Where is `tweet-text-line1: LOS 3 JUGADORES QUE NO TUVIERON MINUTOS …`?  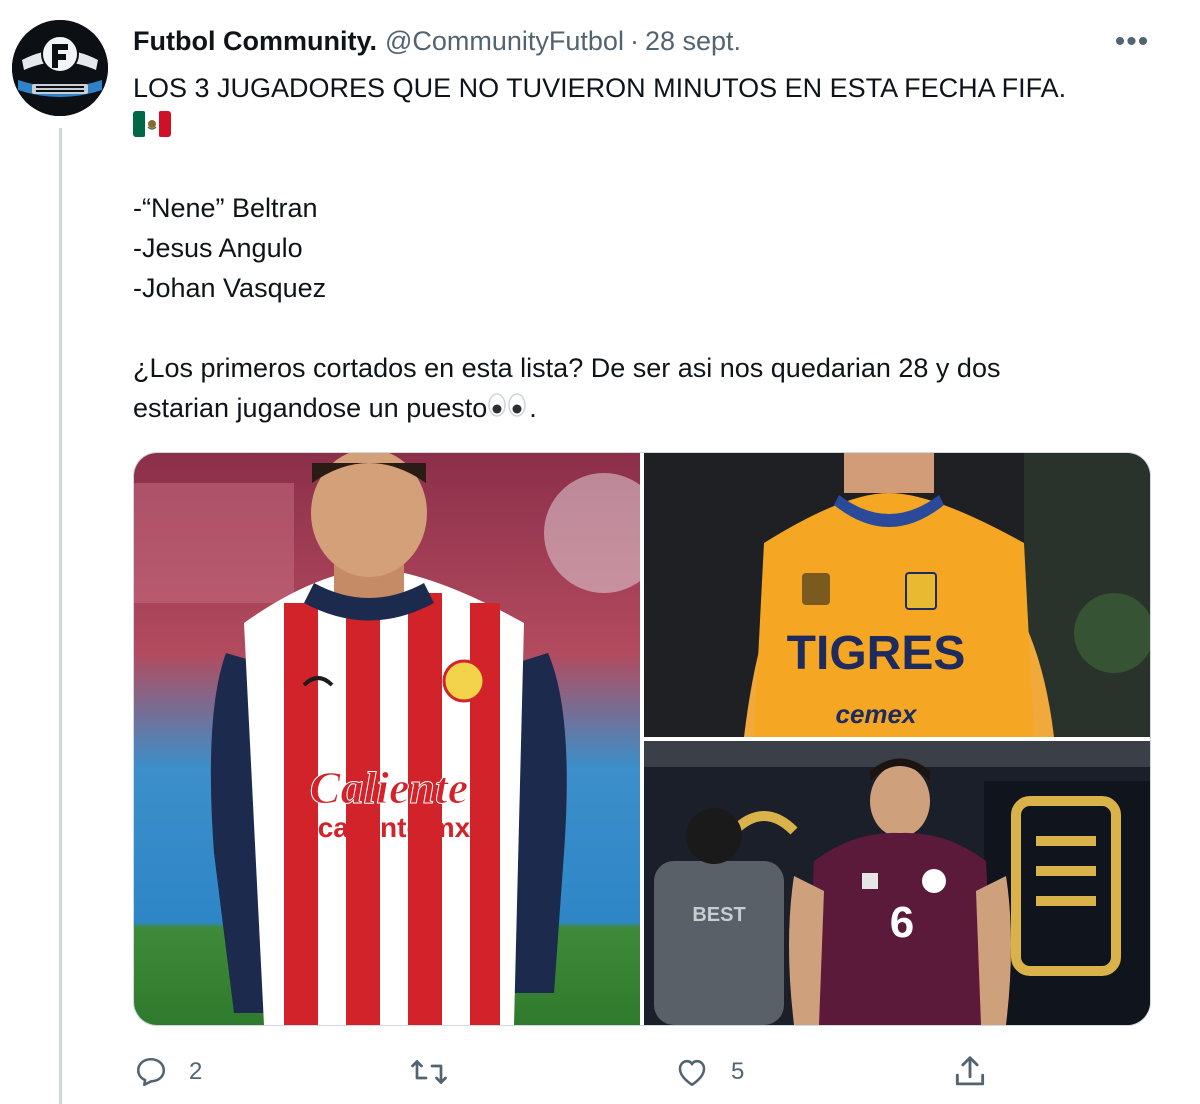 tweet-text-line1: LOS 3 JUGADORES QUE NO TUVIERON MINUTOS … is located at coordinates (600, 88).